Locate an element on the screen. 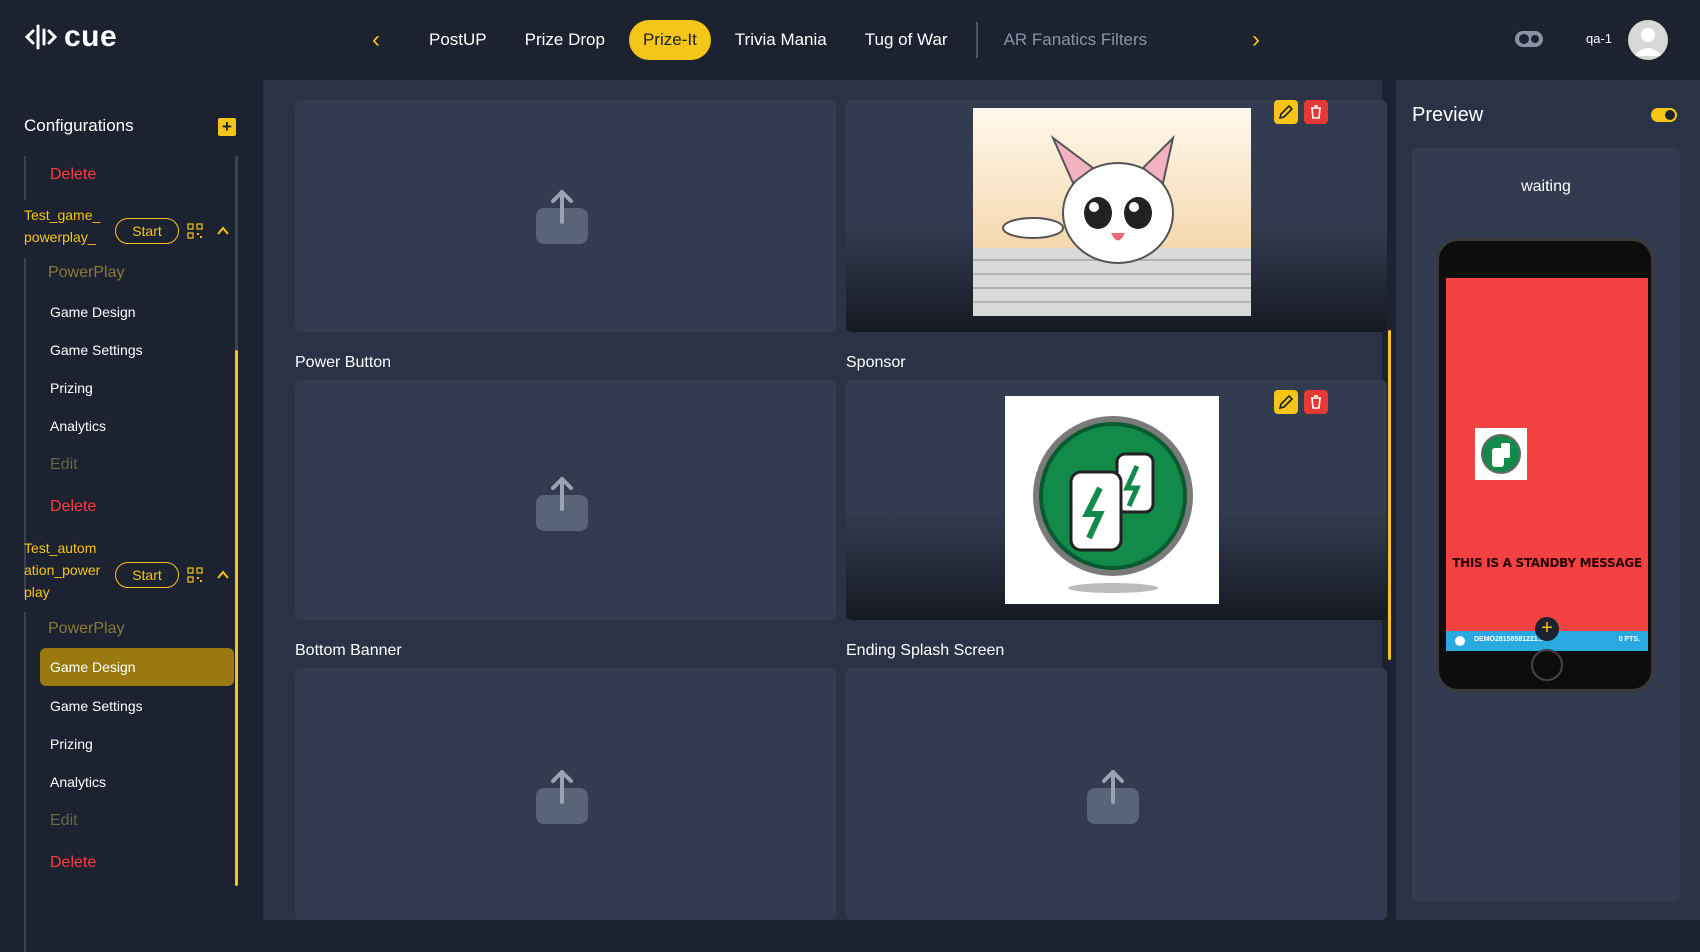 Image resolution: width=1700 pixels, height=952 pixels. game-name-1: Test_game_ powerplay_ is located at coordinates (67, 226).